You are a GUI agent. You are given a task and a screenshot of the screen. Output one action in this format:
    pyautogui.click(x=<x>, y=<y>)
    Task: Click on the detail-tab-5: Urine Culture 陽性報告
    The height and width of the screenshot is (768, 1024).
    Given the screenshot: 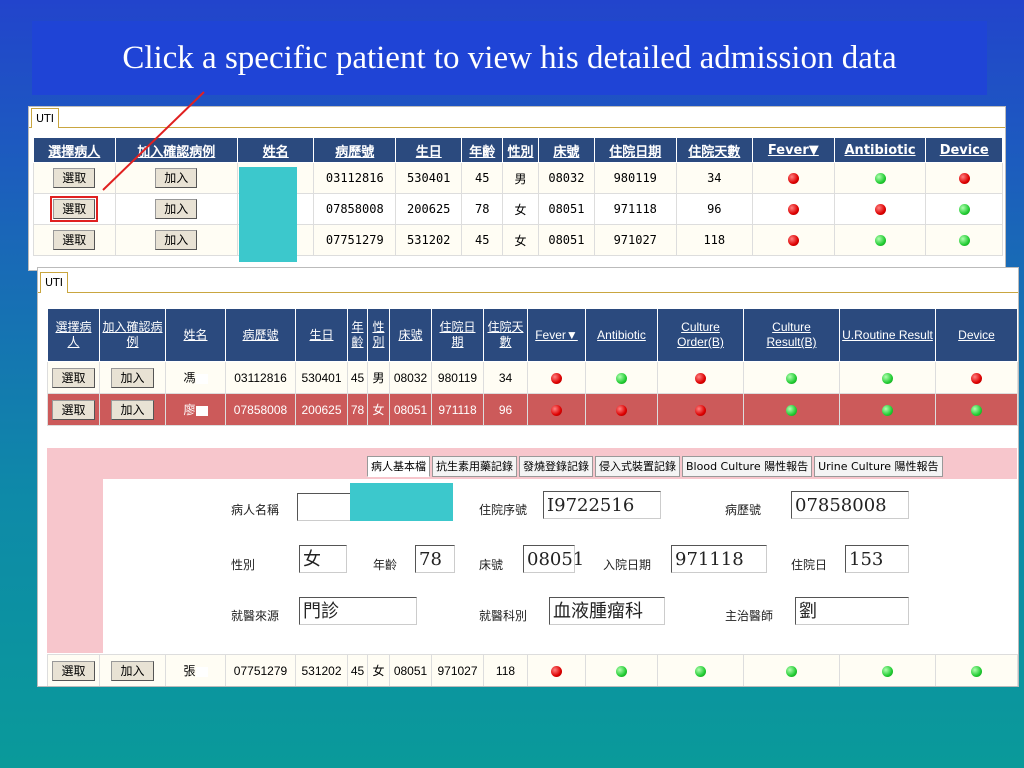 What is the action you would take?
    pyautogui.click(x=878, y=466)
    